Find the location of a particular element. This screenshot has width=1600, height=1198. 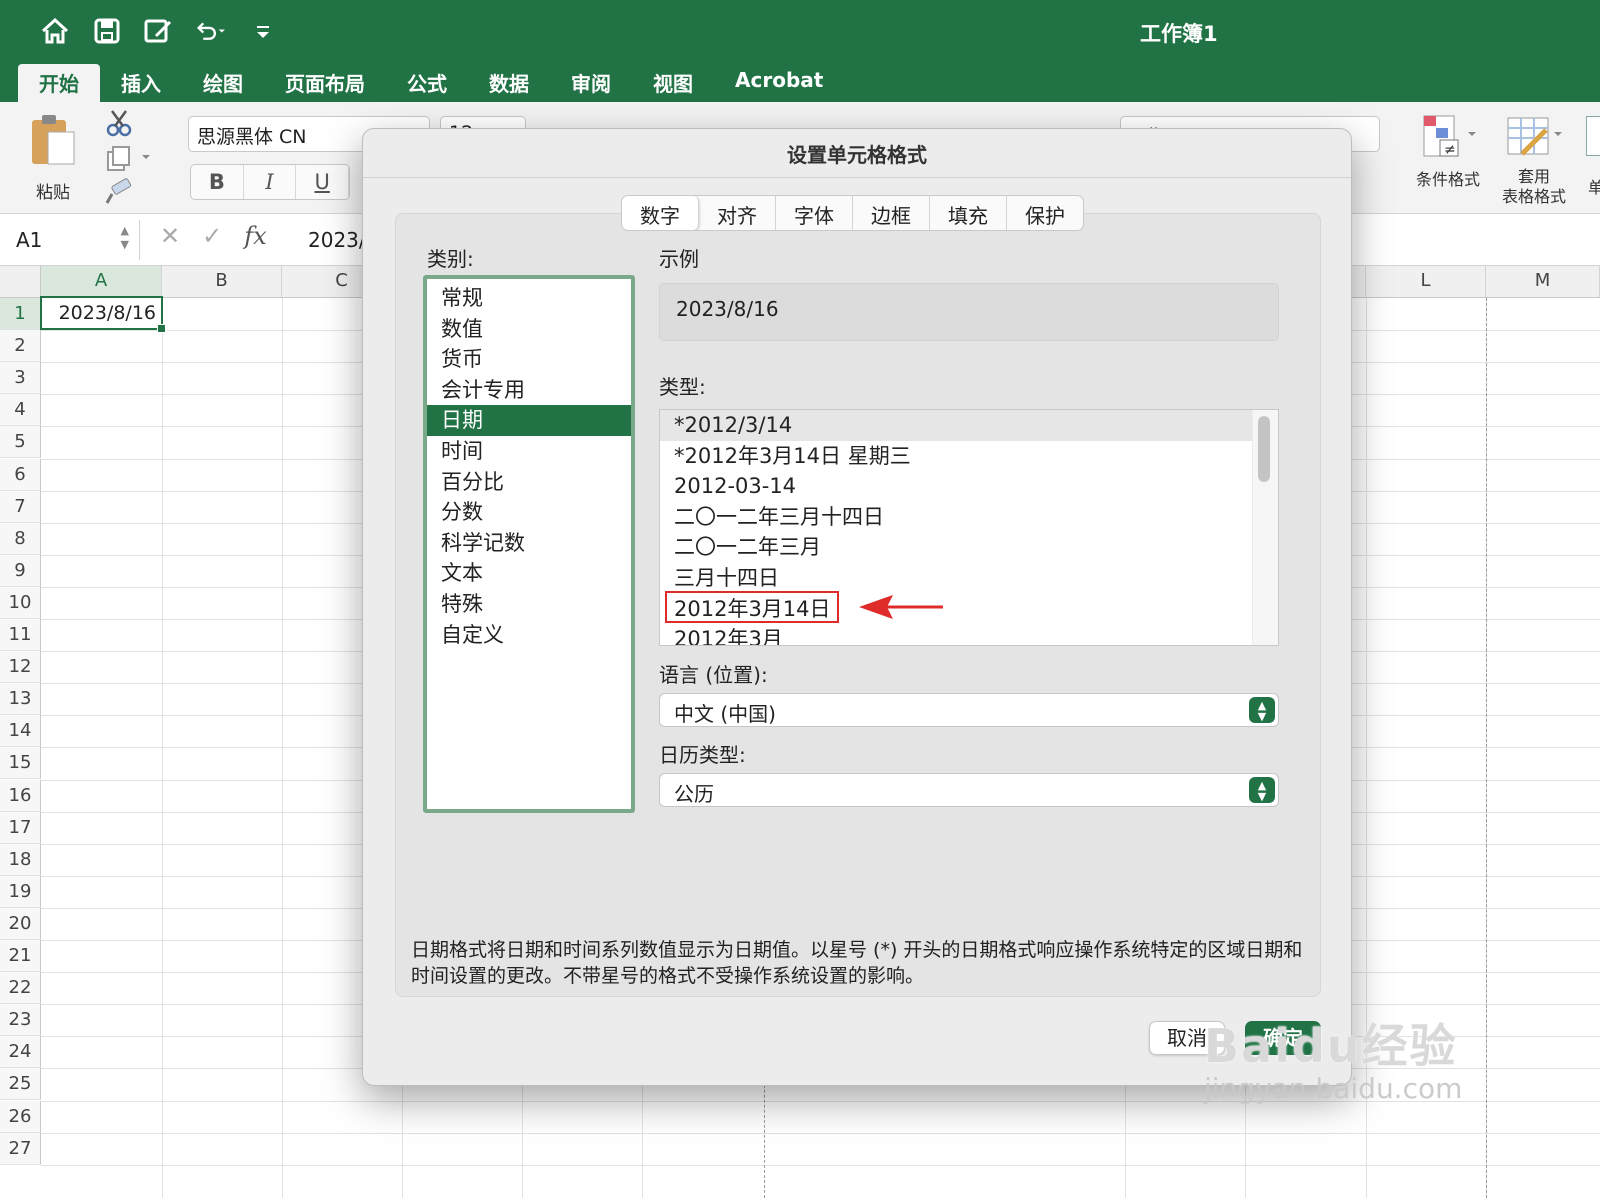

tab-draw: 绘图 is located at coordinates (223, 83).